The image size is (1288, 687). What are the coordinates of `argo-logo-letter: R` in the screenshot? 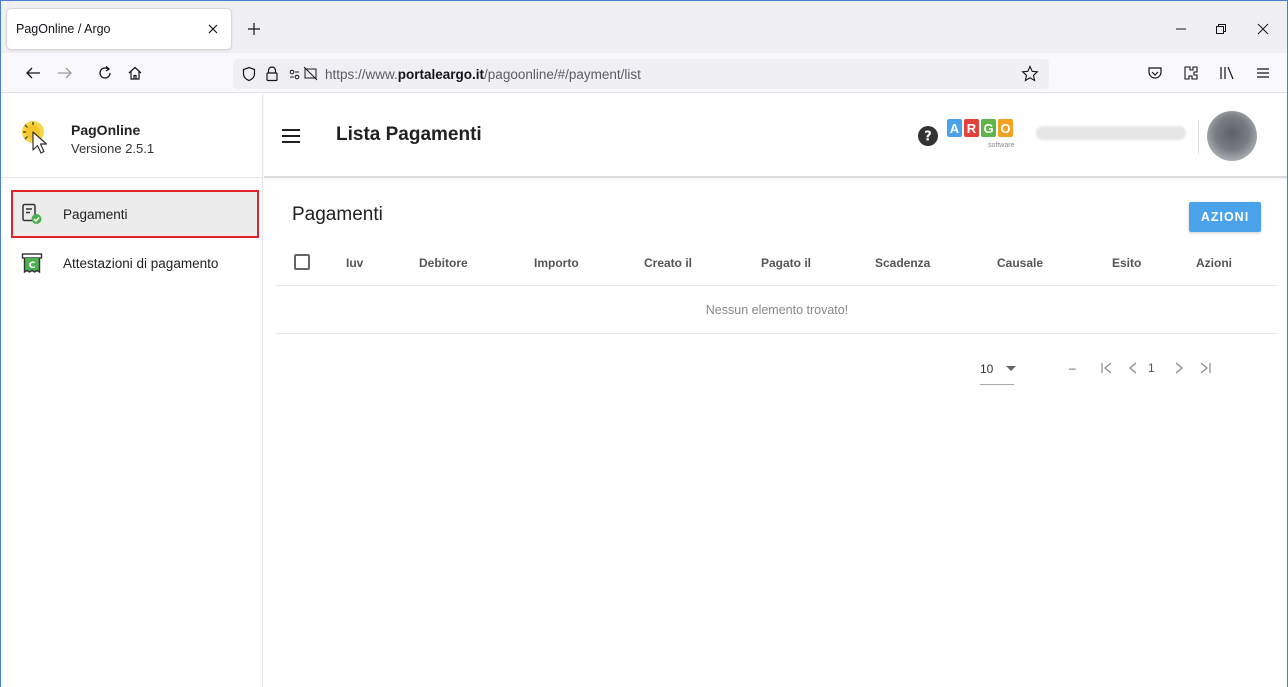 It's located at (971, 128).